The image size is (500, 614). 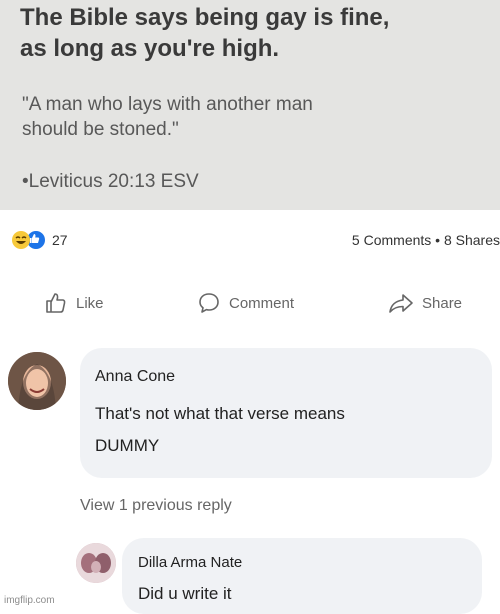 I want to click on quote-line-2: should be stoned.", so click(x=100, y=129).